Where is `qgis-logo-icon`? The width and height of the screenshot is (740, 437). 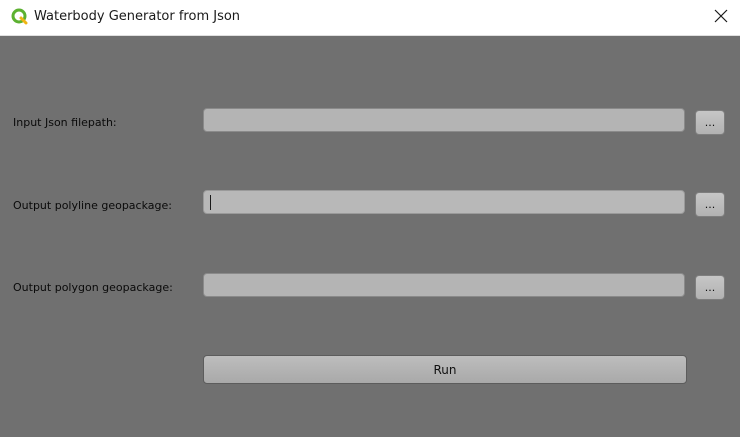
qgis-logo-icon is located at coordinates (19, 16).